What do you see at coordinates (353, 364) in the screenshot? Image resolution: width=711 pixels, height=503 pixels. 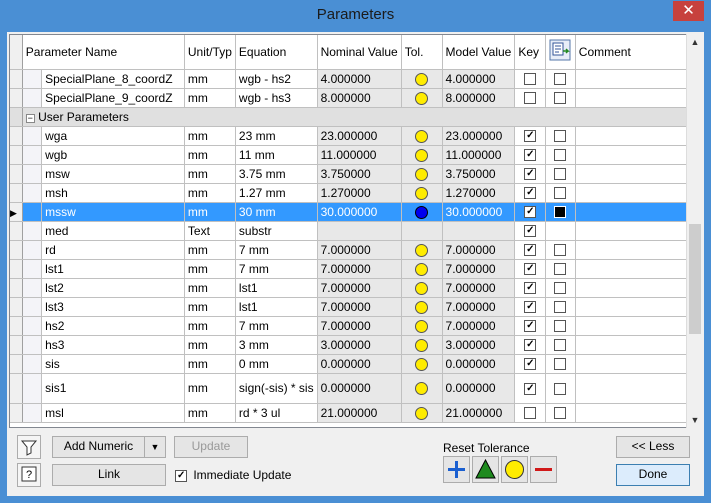 I see `table-row: sis mm 0 mm 0.000000 0.000000` at bounding box center [353, 364].